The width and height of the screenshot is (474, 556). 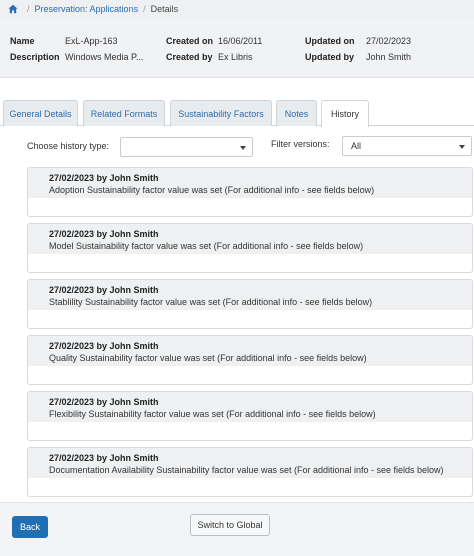 What do you see at coordinates (330, 41) in the screenshot?
I see `updated-on-label: Updated on` at bounding box center [330, 41].